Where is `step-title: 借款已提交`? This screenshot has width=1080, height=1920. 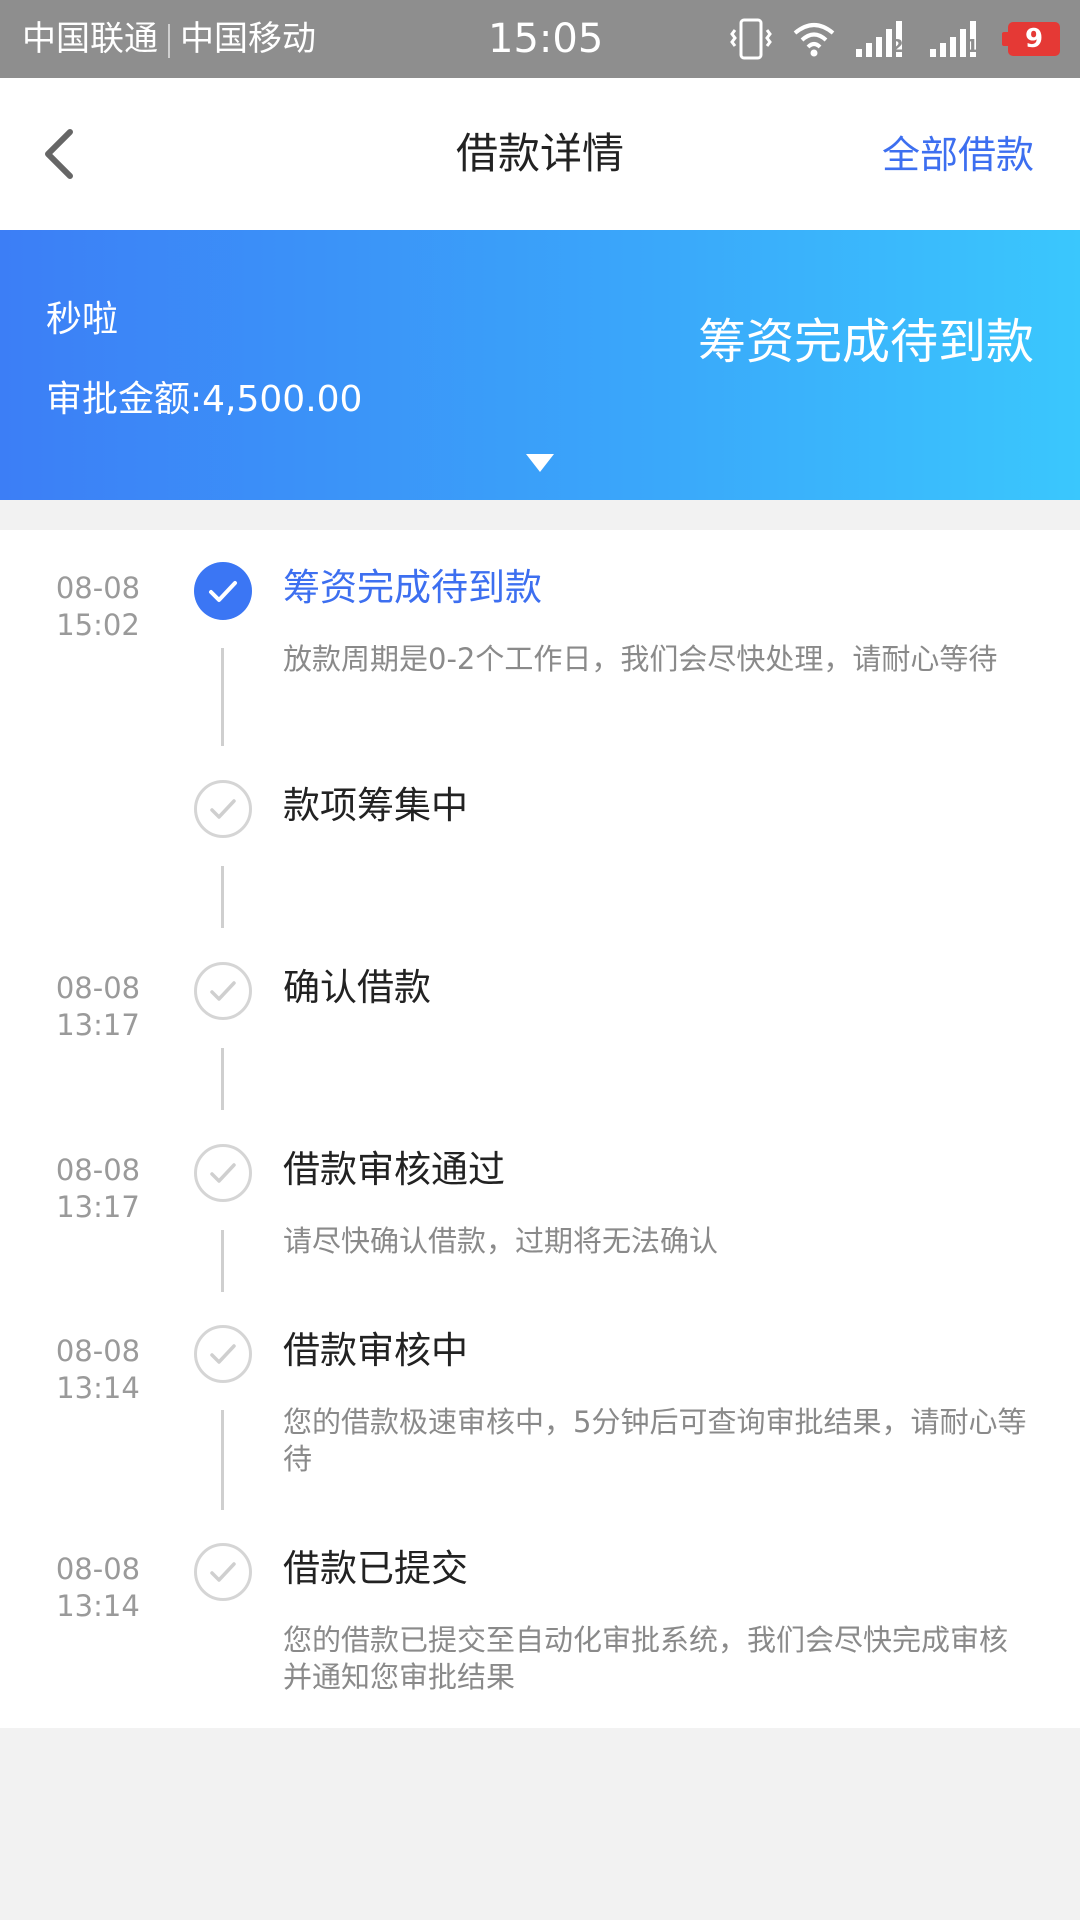 step-title: 借款已提交 is located at coordinates (375, 1568).